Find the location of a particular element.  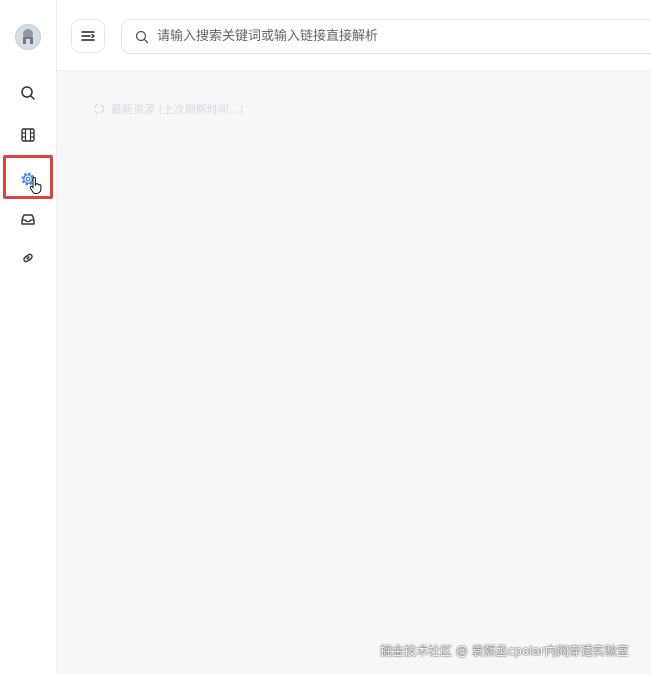

loading-spinner-icon is located at coordinates (99, 109).